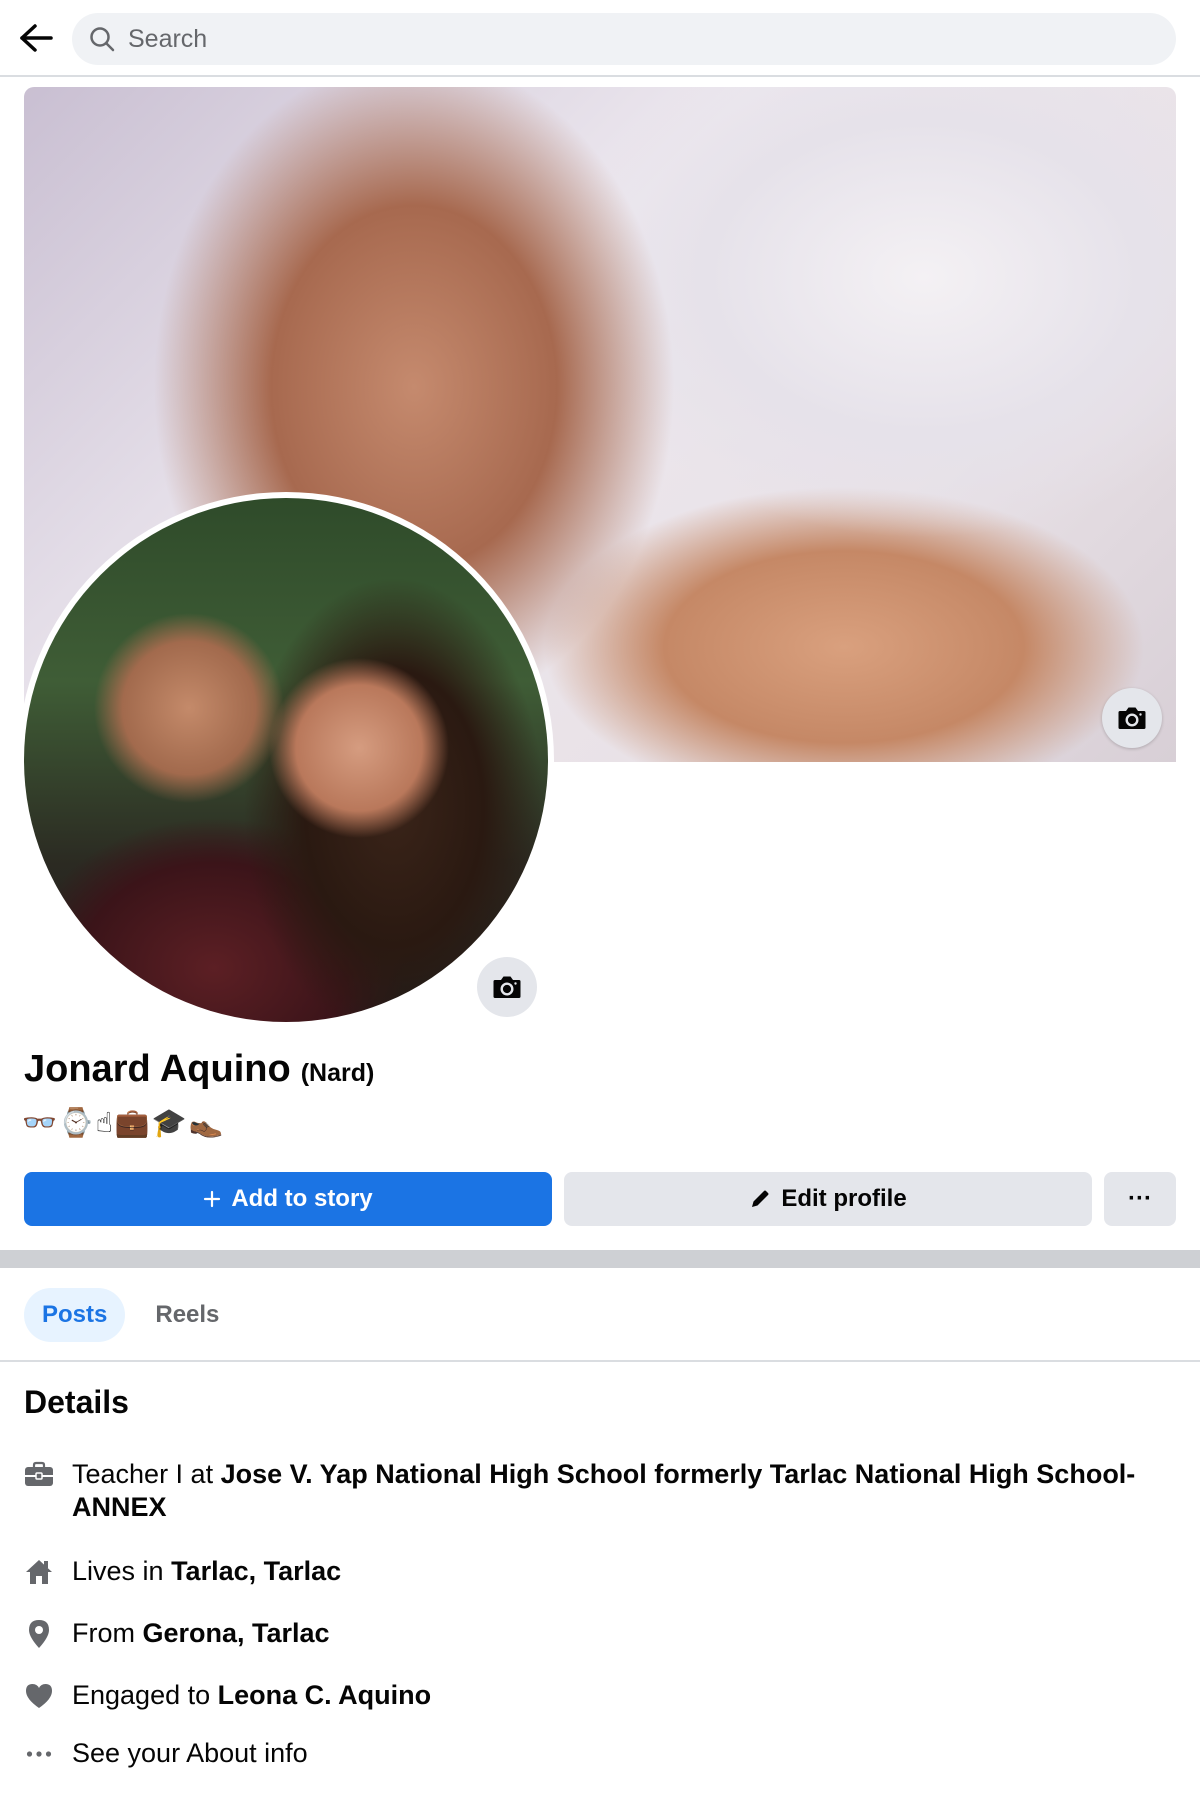  Describe the element at coordinates (39, 1695) in the screenshot. I see `heart-icon` at that location.